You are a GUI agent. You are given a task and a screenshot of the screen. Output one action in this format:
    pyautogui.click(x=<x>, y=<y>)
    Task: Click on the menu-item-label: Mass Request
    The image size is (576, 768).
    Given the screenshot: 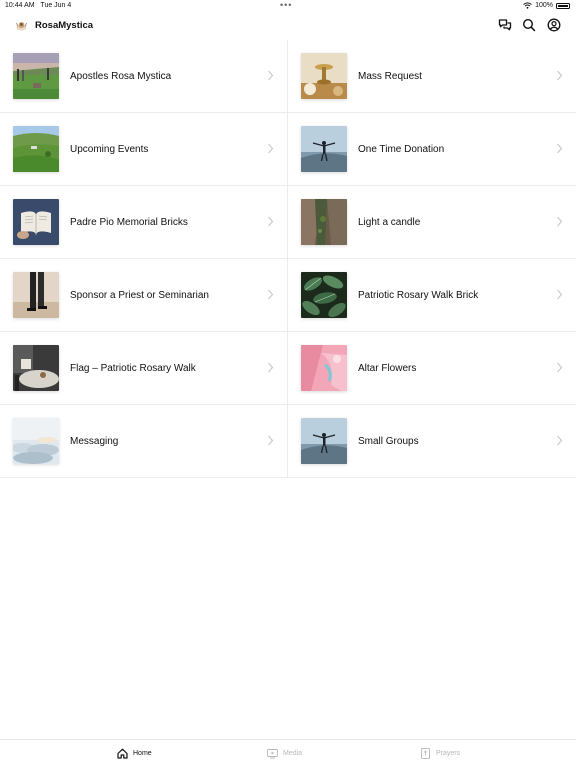 What is the action you would take?
    pyautogui.click(x=390, y=76)
    